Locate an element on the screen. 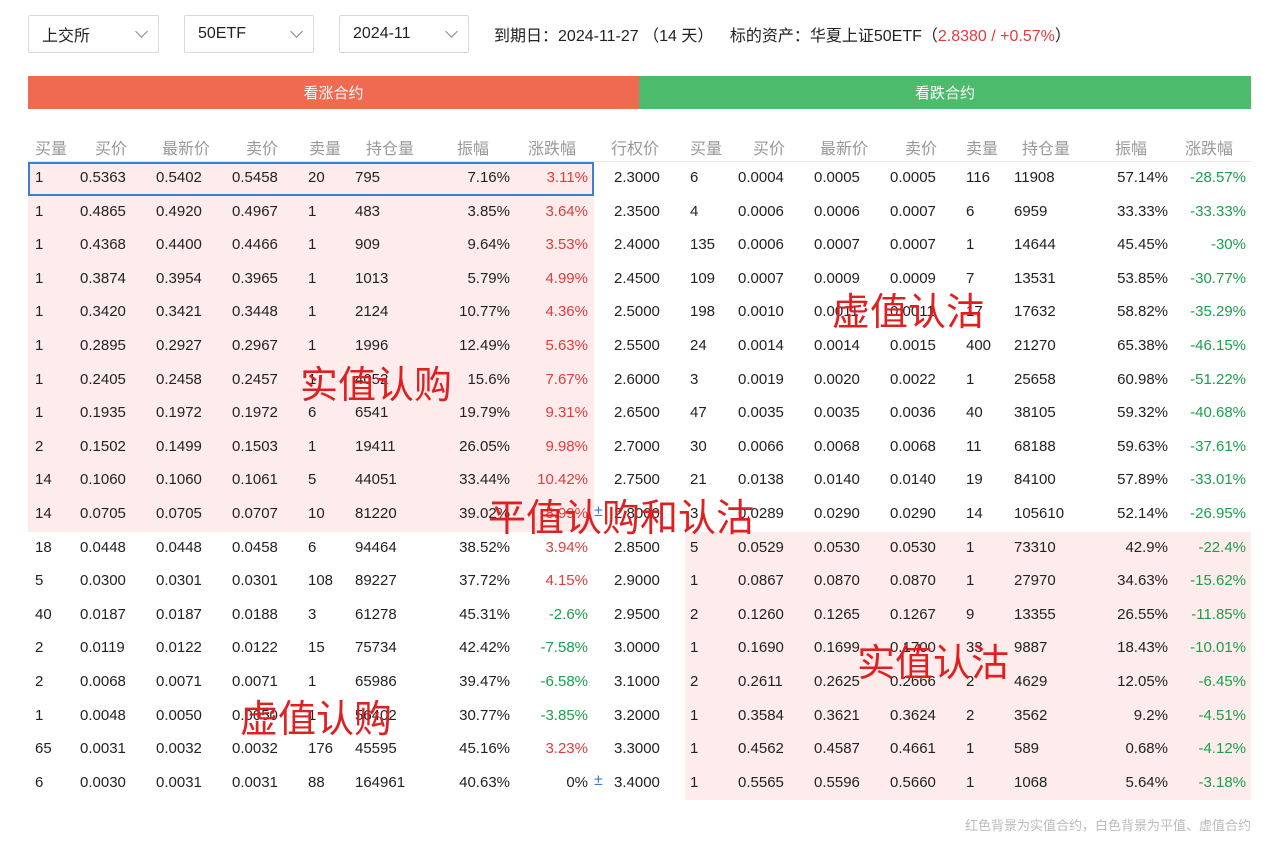 This screenshot has height=850, width=1267. put-open-interest-cell: 25658 is located at coordinates (1035, 379).